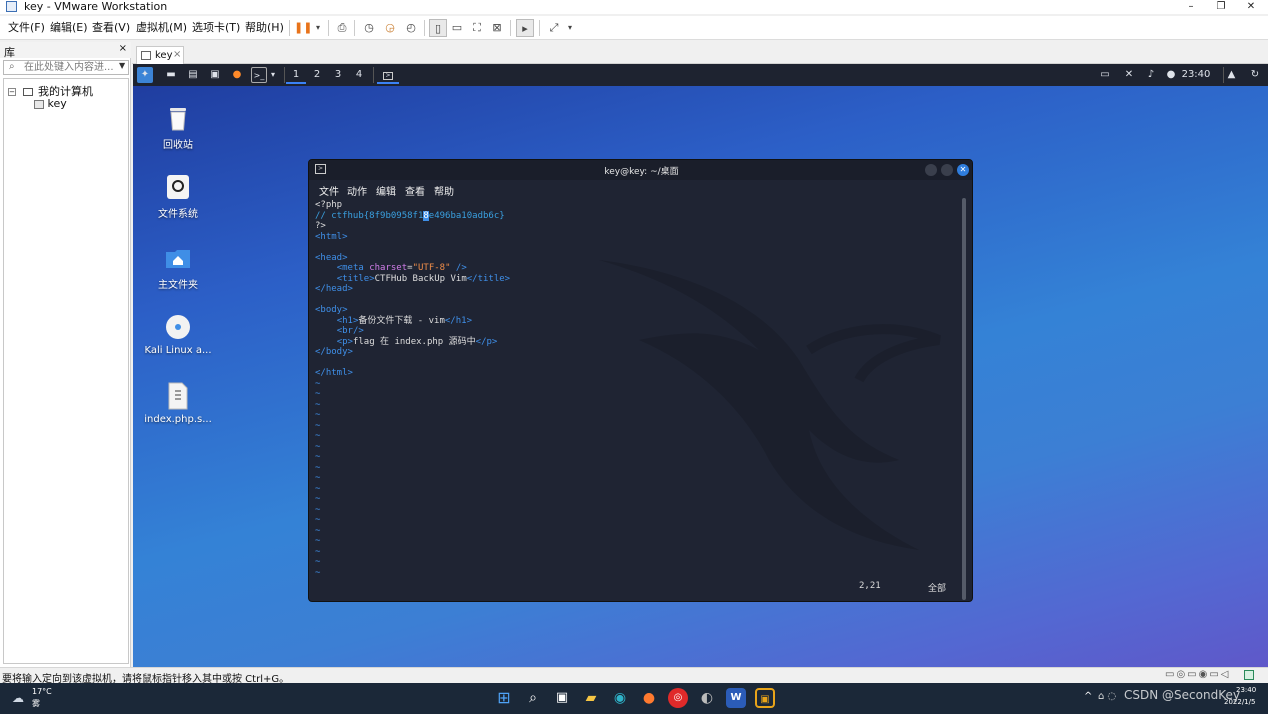  What do you see at coordinates (338, 75) in the screenshot?
I see `workspace-3: 3` at bounding box center [338, 75].